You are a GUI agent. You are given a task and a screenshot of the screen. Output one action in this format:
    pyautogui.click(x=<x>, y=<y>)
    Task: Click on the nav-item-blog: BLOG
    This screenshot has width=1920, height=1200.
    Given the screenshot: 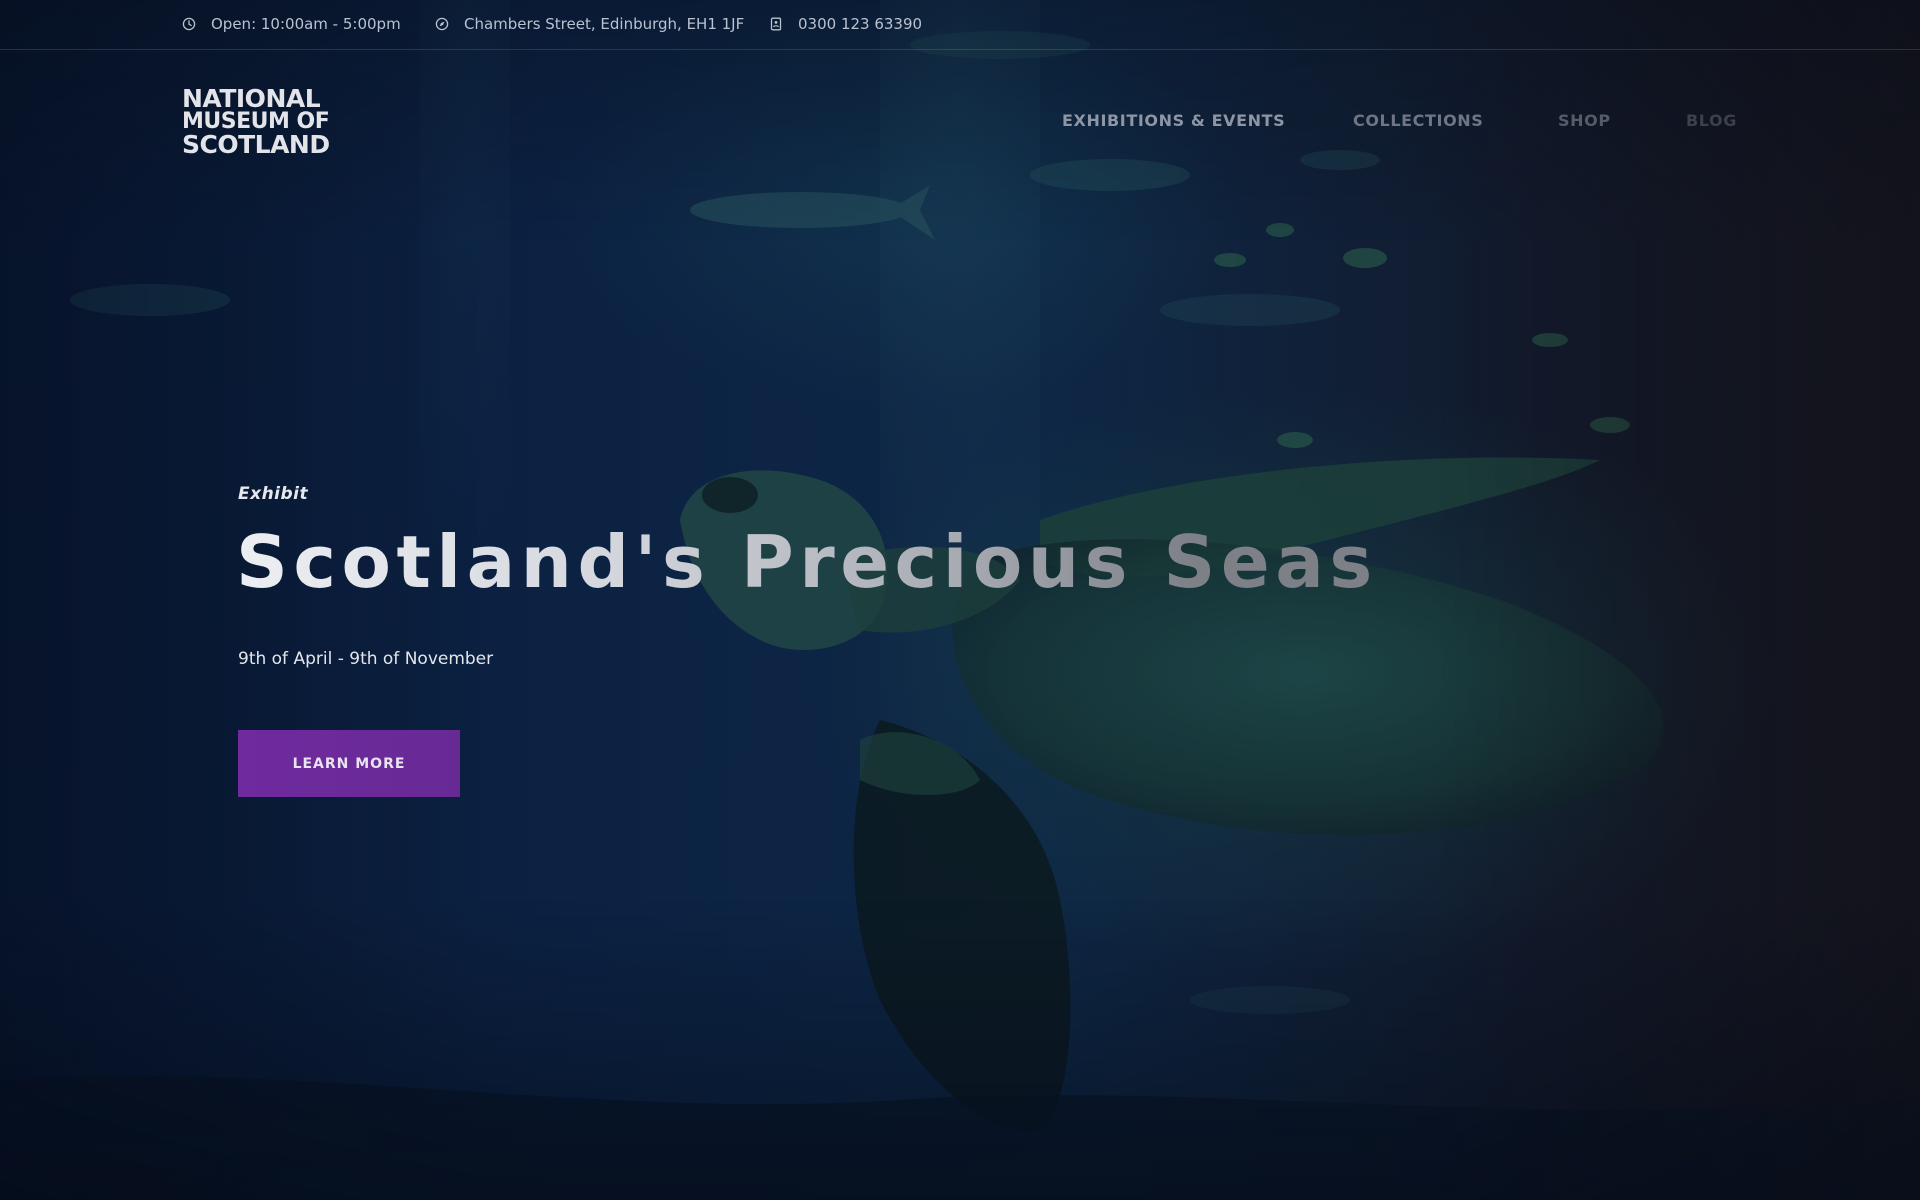 What is the action you would take?
    pyautogui.click(x=1711, y=121)
    